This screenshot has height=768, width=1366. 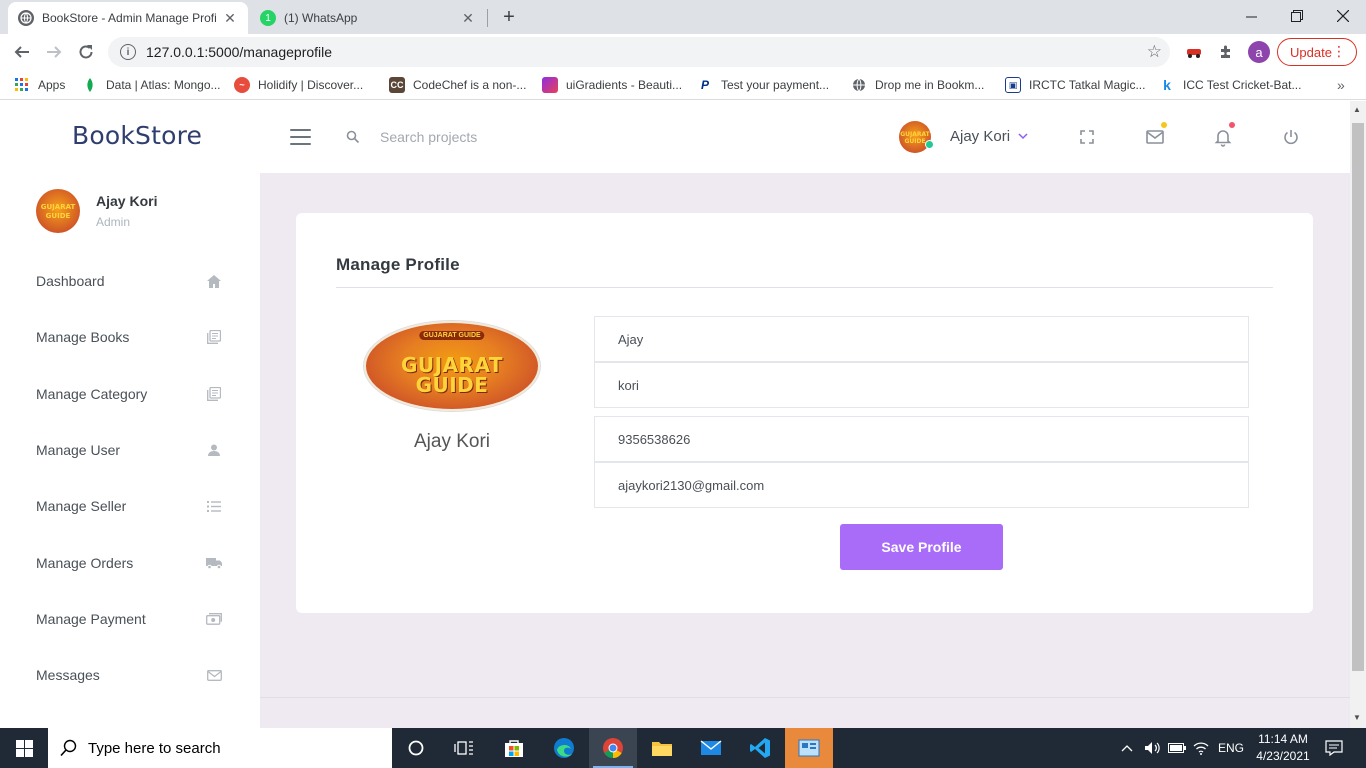 I want to click on sidebar-item-manage-payment: Manage Payment, so click(x=130, y=619).